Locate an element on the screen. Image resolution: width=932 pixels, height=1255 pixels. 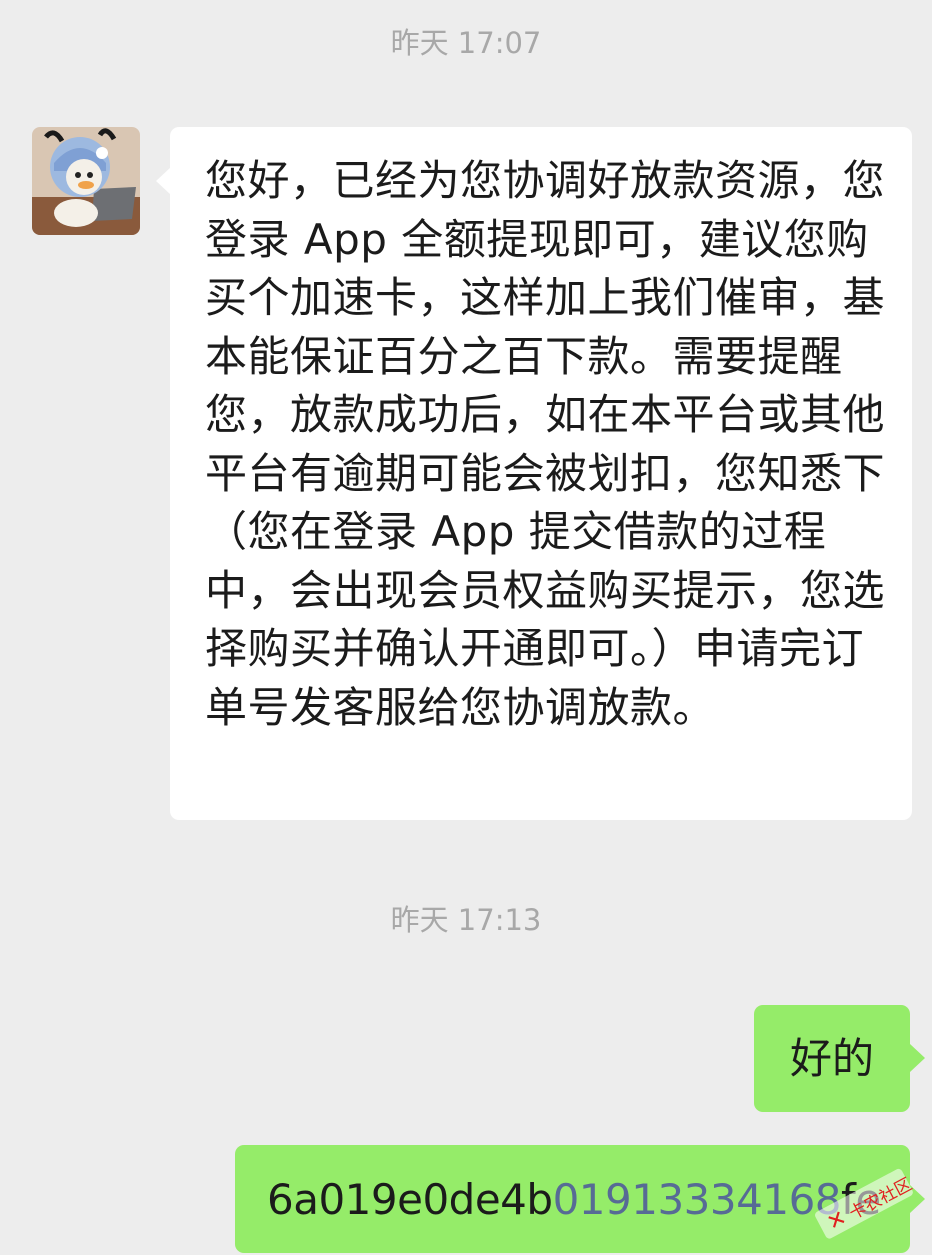
phone-number-link: 01913334168 is located at coordinates (697, 1199).